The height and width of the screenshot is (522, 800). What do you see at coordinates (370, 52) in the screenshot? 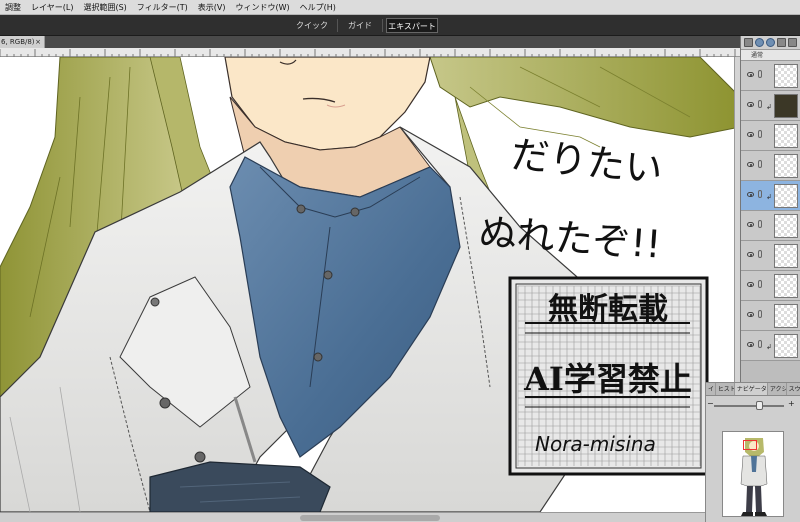
I see `horizontal-ruler` at bounding box center [370, 52].